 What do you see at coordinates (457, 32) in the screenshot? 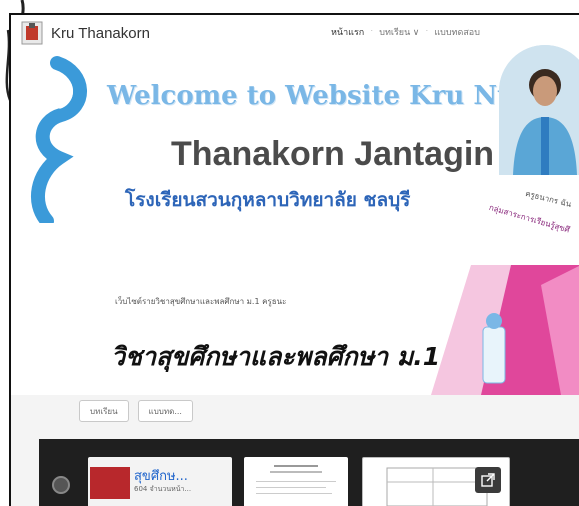
I see `nav-item-tests: แบบทดสอบ` at bounding box center [457, 32].